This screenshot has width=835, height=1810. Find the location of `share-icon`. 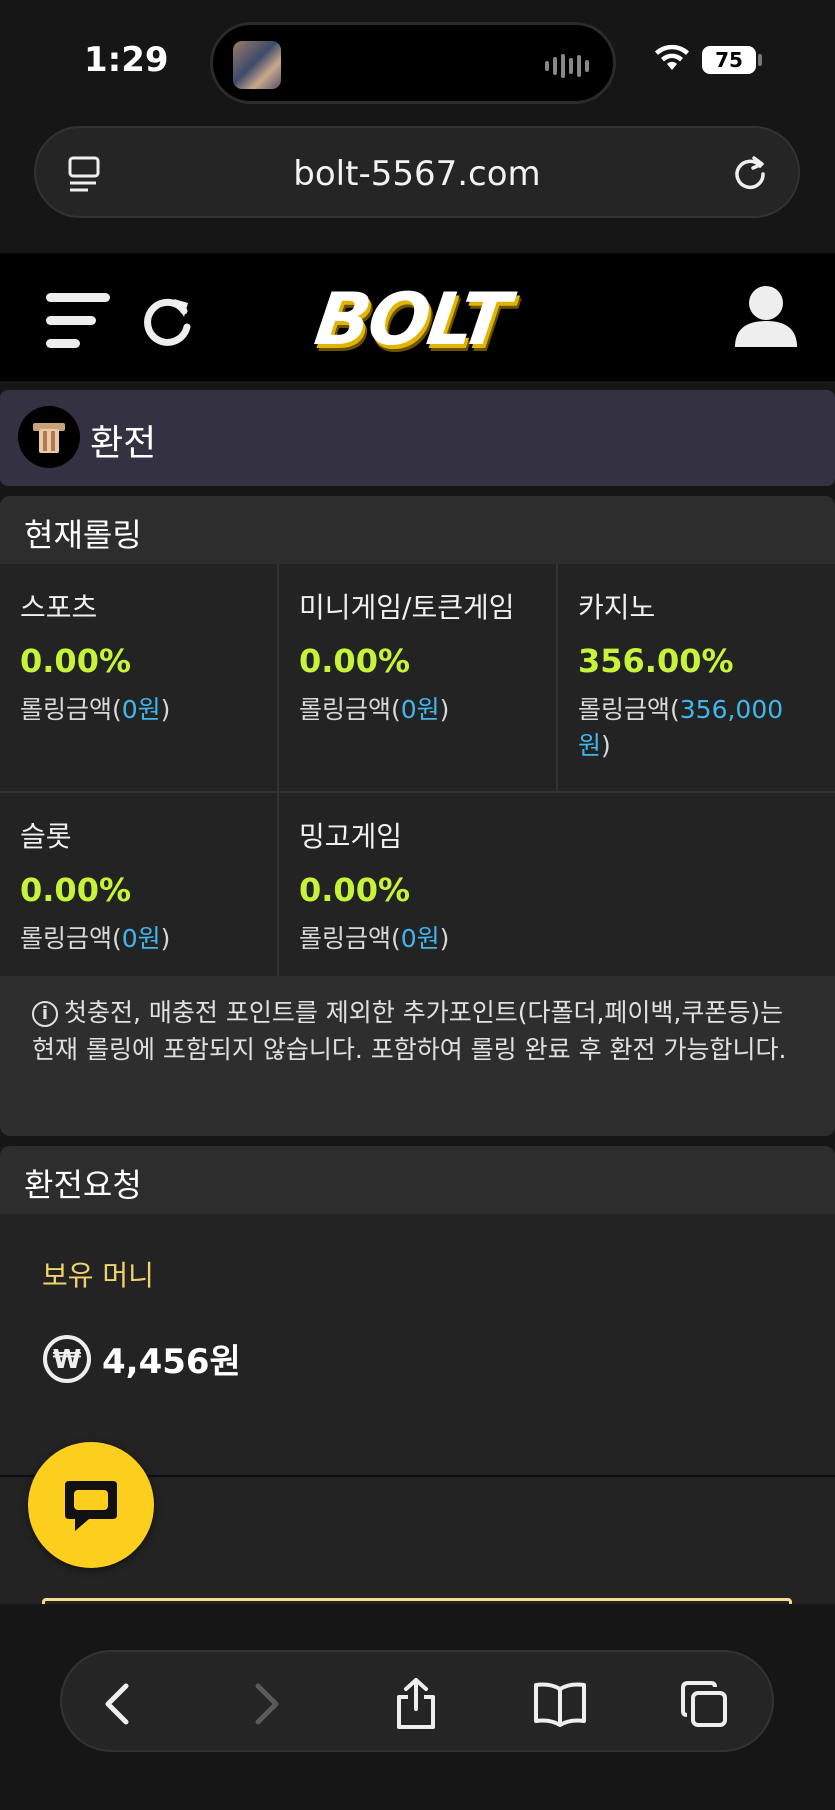

share-icon is located at coordinates (416, 1703).